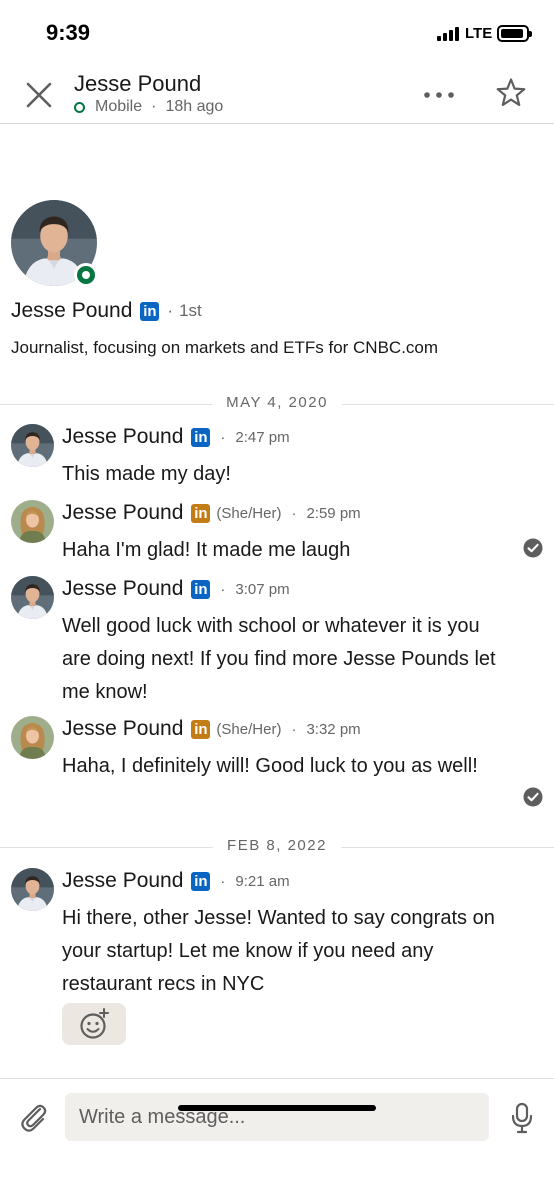 This screenshot has height=1200, width=554. I want to click on online-status-icon, so click(79, 107).